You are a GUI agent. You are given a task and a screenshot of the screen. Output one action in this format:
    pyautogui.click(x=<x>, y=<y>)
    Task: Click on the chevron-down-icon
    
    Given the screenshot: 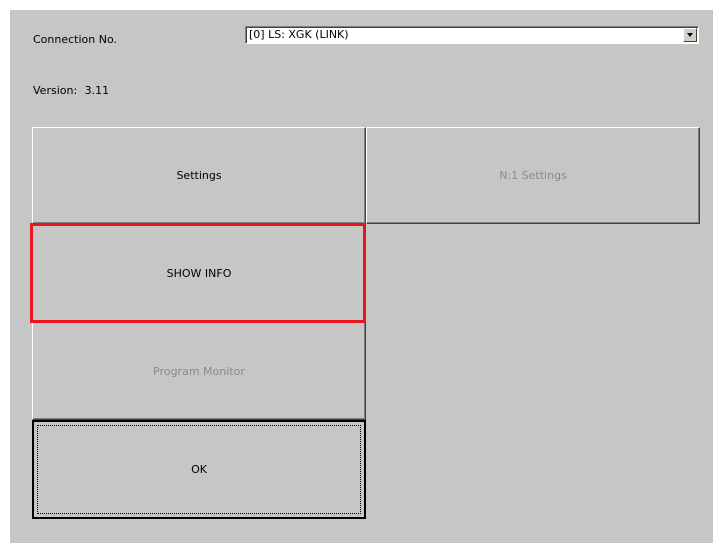 What is the action you would take?
    pyautogui.click(x=690, y=35)
    